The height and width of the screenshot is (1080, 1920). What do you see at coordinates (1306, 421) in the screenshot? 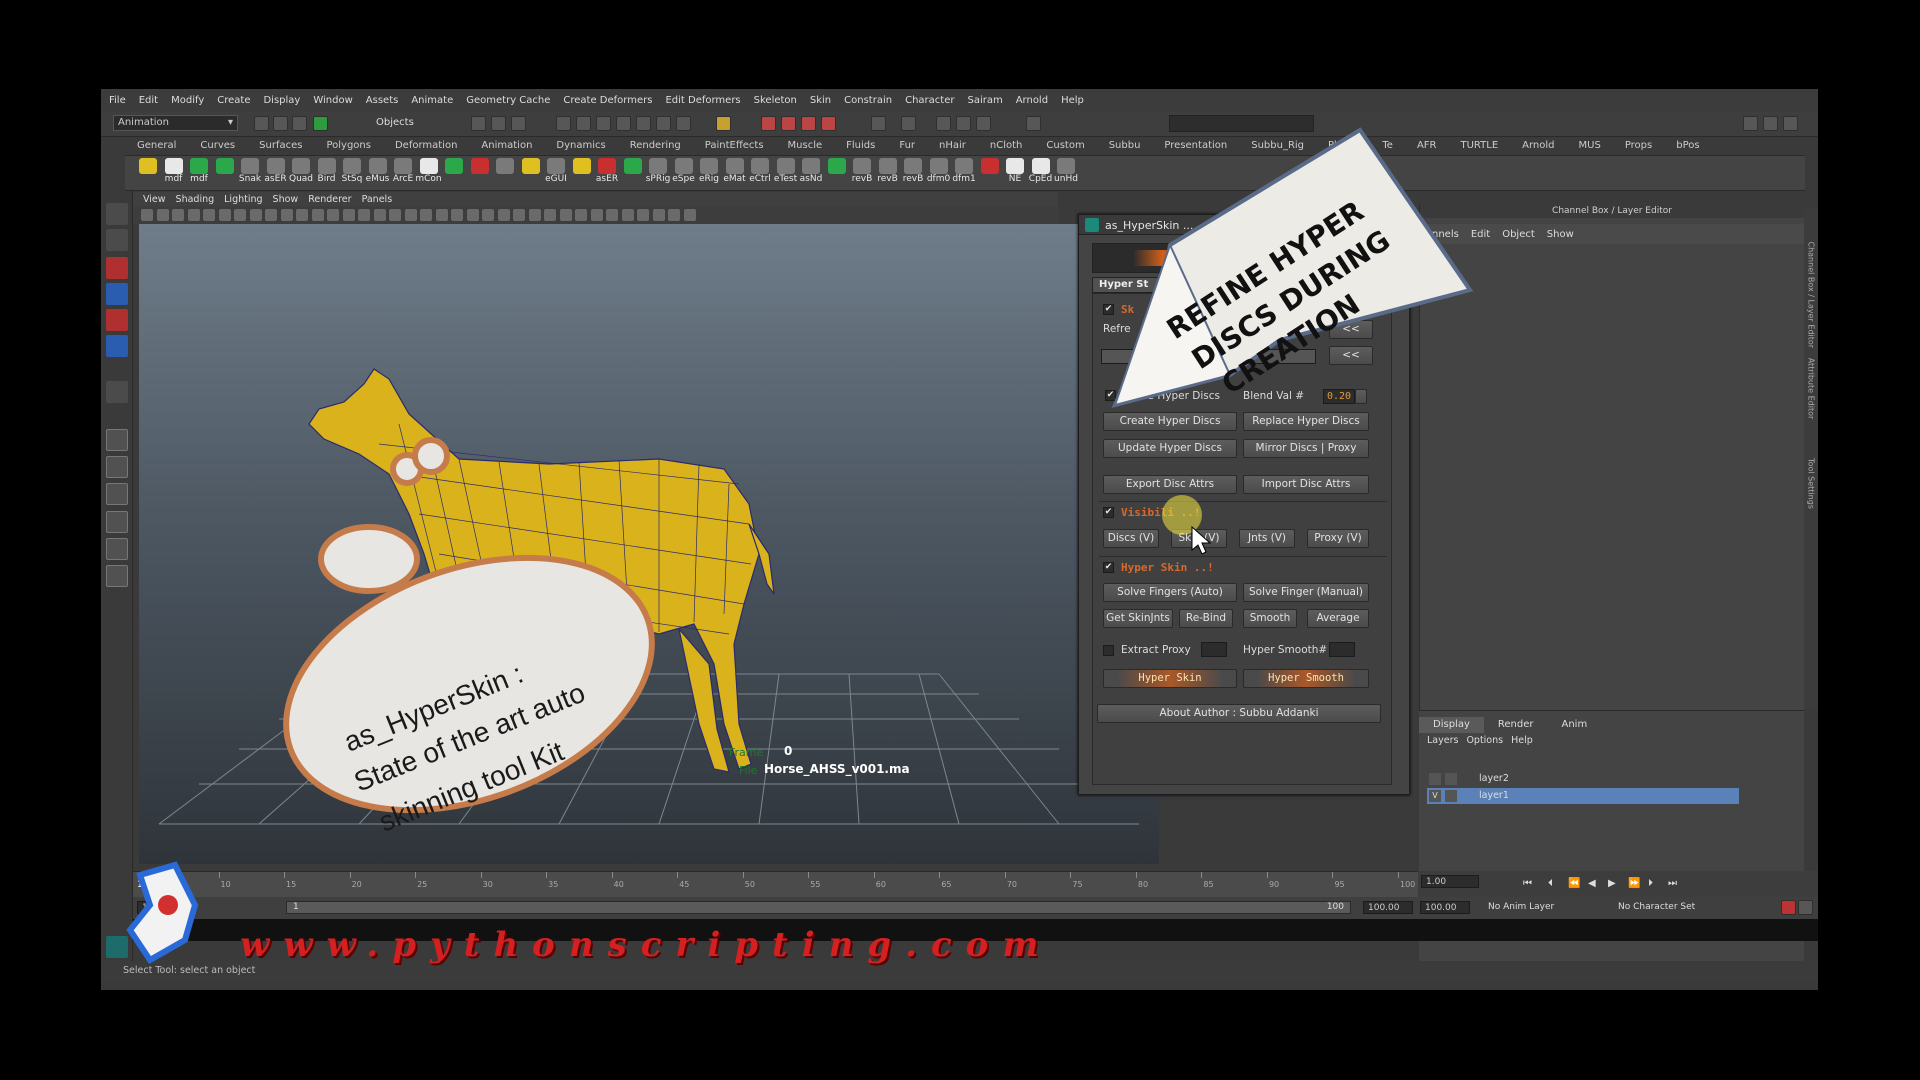
I see `replace-hyper-discs-button: Replace Hyper Discs` at bounding box center [1306, 421].